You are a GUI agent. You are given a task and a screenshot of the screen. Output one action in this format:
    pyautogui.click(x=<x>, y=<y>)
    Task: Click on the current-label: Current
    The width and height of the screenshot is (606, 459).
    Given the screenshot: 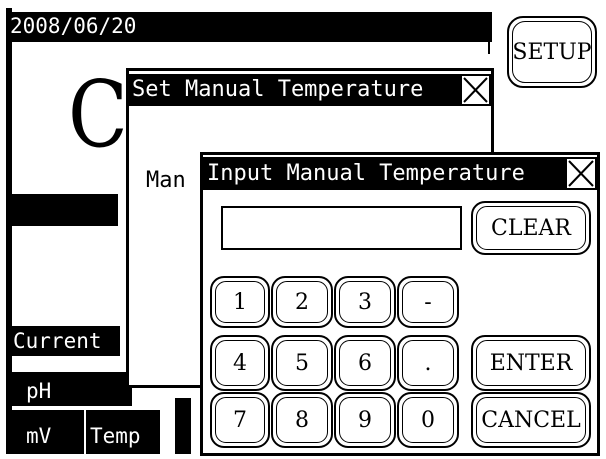 What is the action you would take?
    pyautogui.click(x=57, y=341)
    